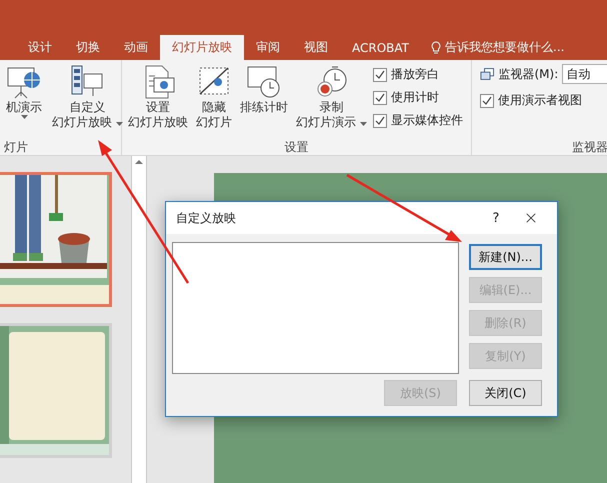 This screenshot has width=607, height=483. What do you see at coordinates (584, 74) in the screenshot?
I see `monitor-select: 自动` at bounding box center [584, 74].